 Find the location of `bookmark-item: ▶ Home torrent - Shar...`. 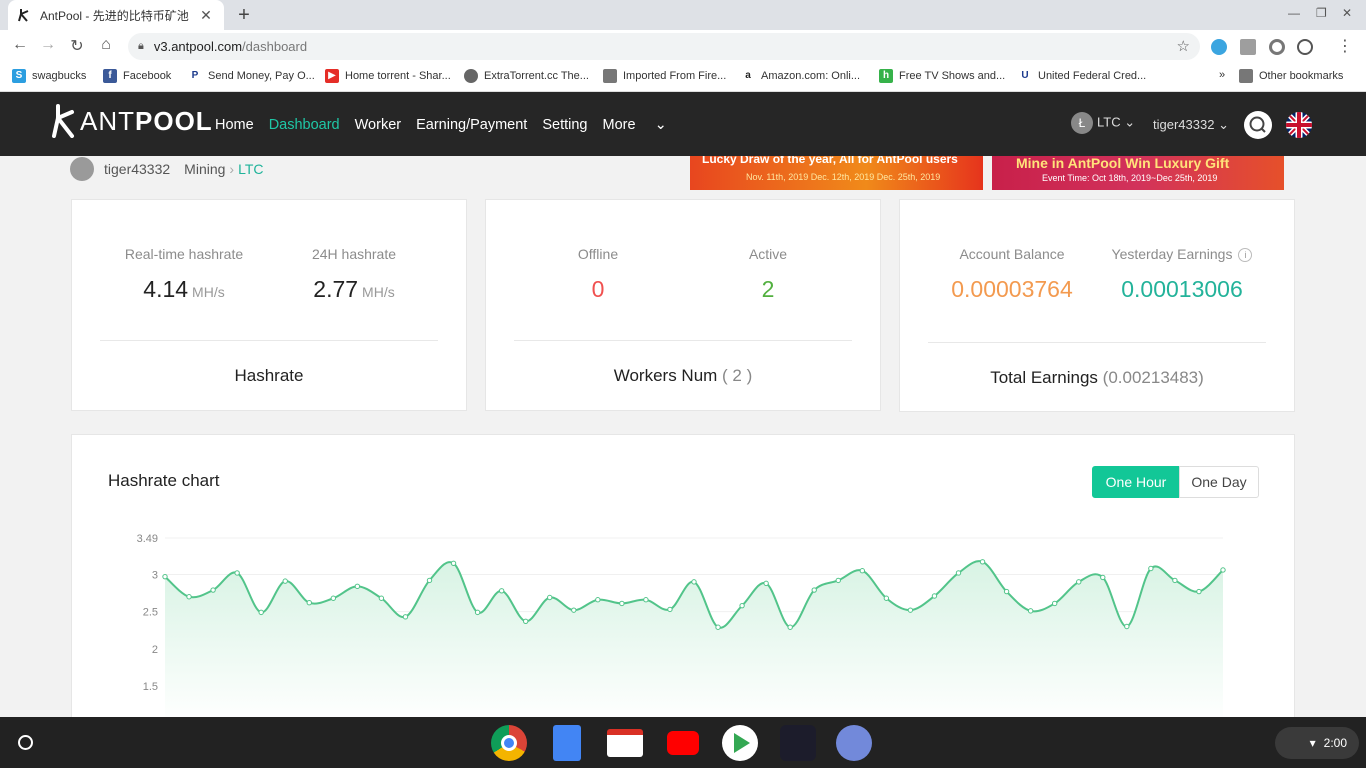

bookmark-item: ▶ Home torrent - Shar... is located at coordinates (388, 76).